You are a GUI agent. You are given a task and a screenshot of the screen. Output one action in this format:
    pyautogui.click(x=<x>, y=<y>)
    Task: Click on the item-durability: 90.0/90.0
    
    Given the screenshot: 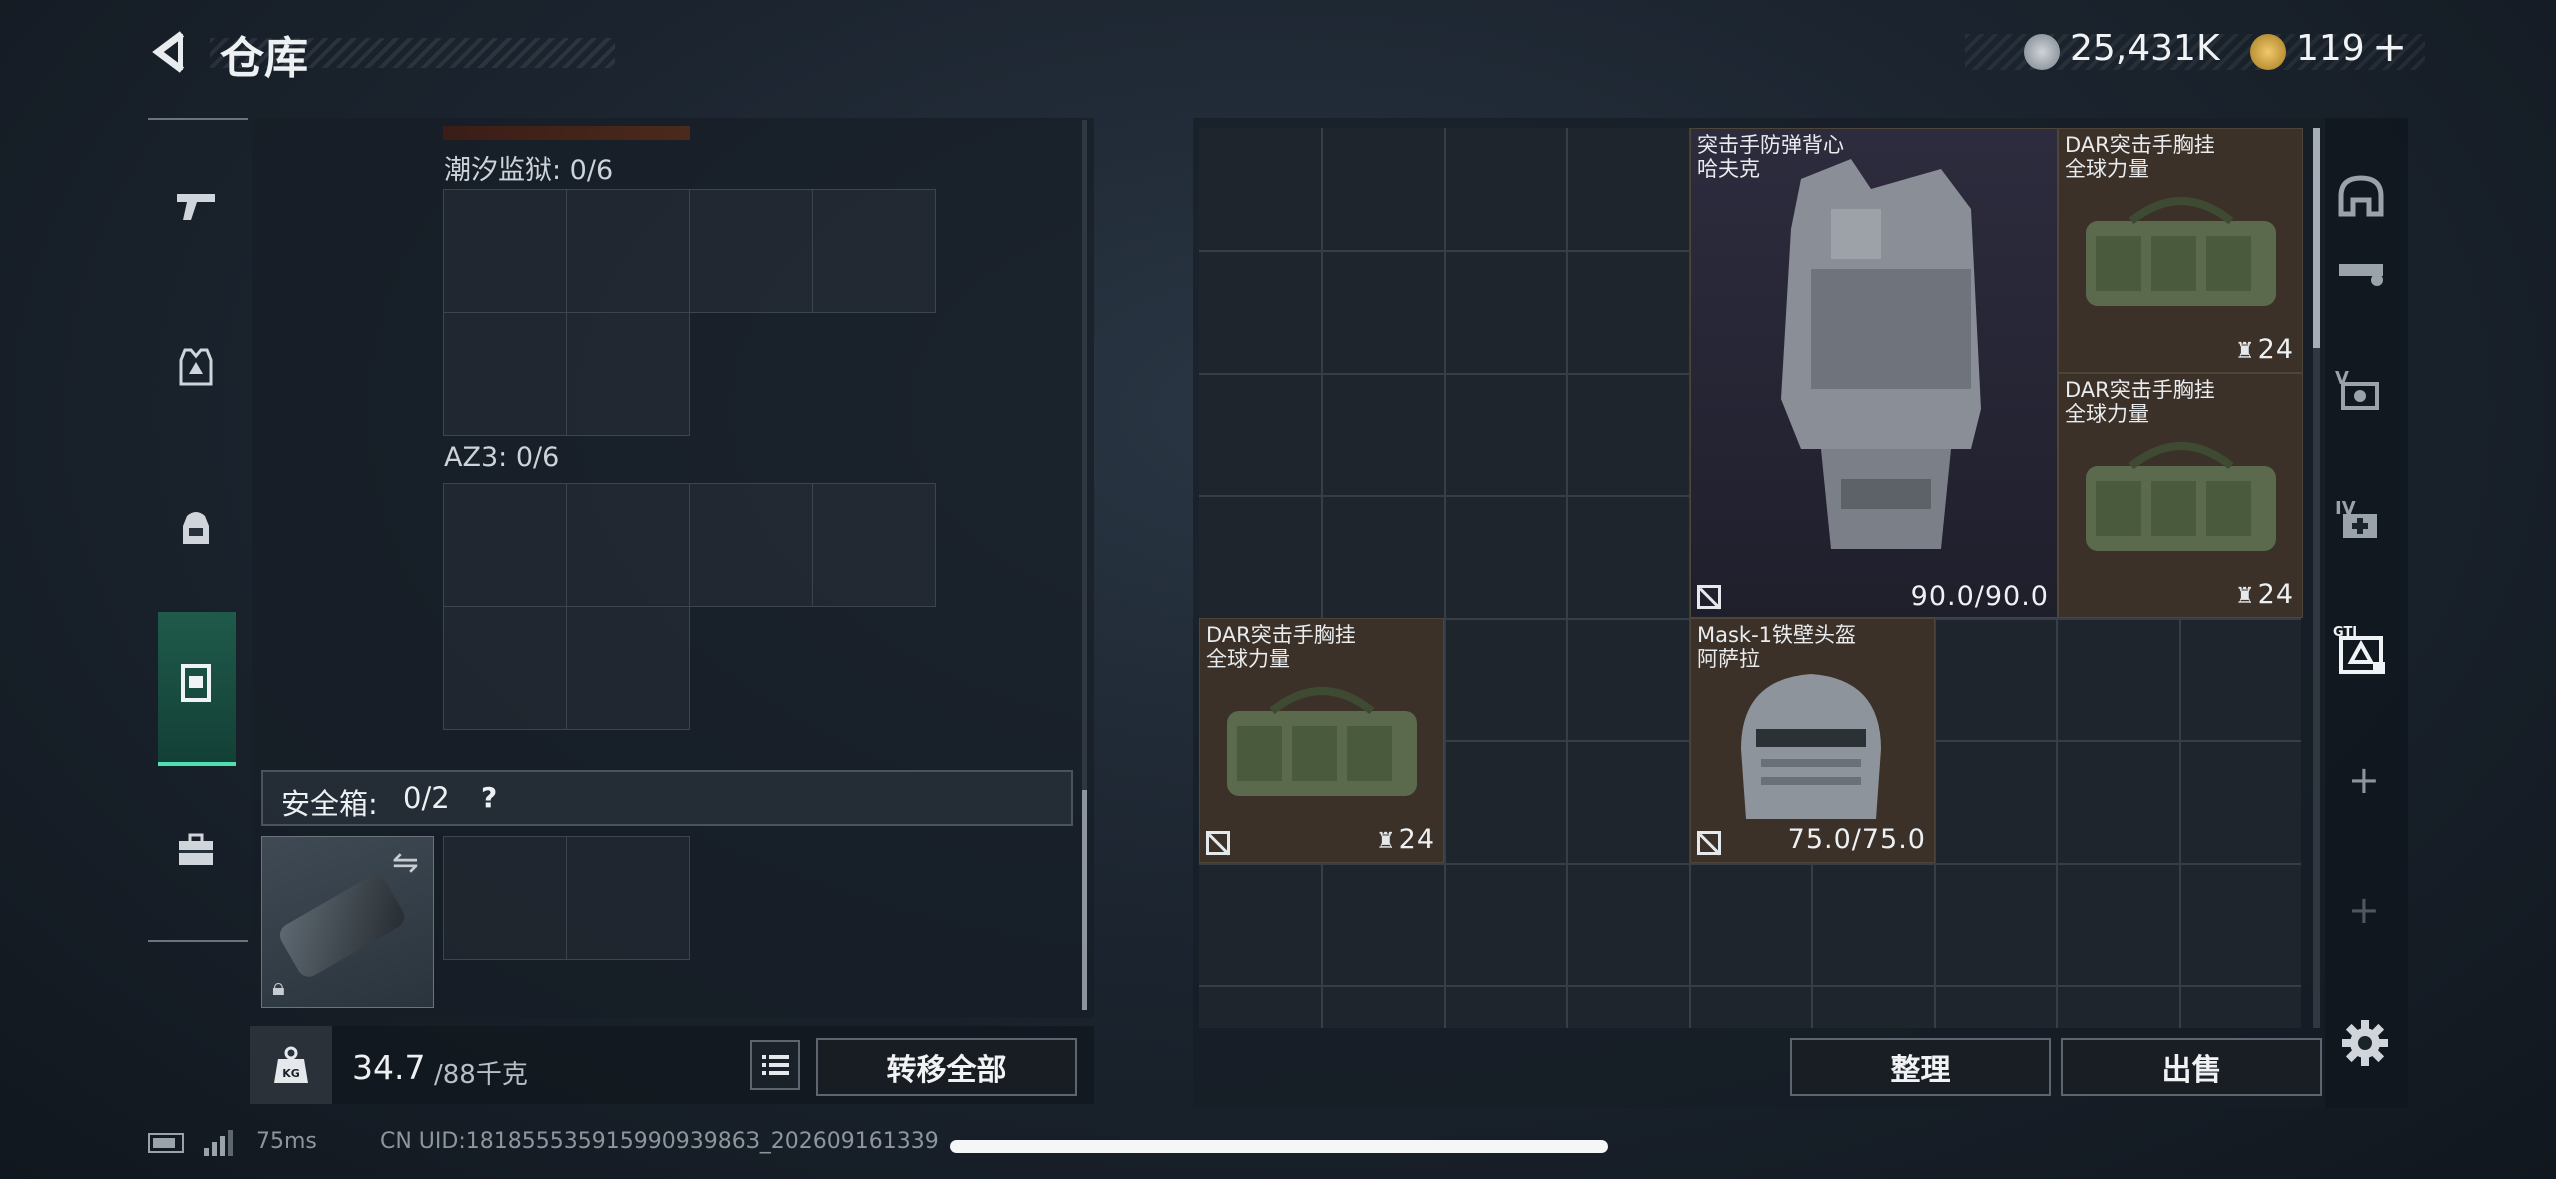 What is the action you would take?
    pyautogui.click(x=1979, y=596)
    